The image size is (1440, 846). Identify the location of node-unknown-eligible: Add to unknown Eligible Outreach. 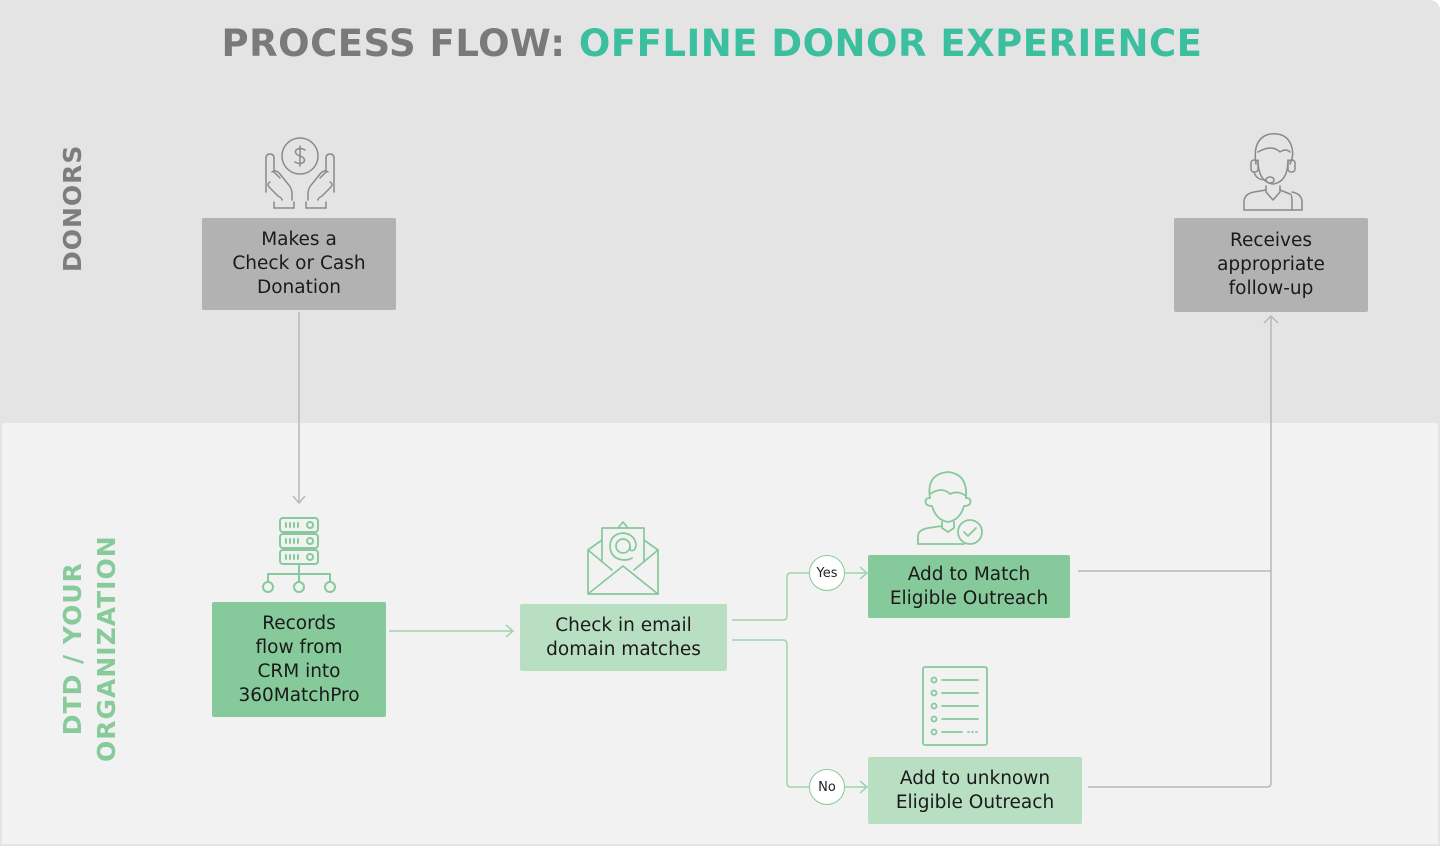
(975, 790).